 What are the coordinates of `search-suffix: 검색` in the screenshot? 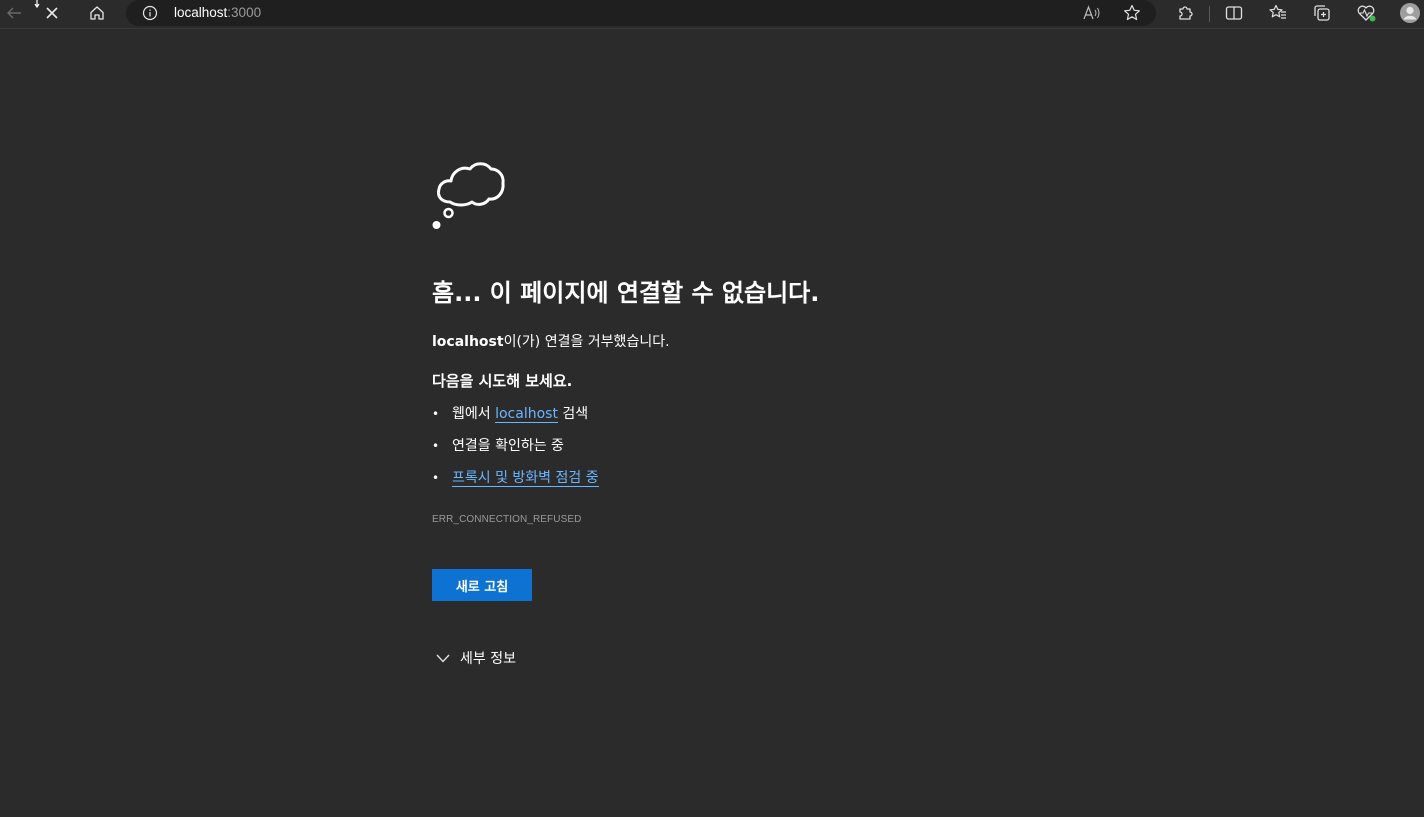 It's located at (573, 414).